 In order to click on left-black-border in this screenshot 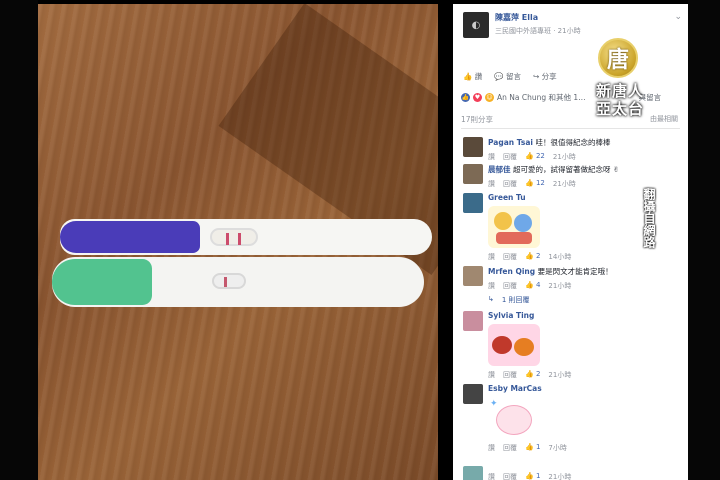, I will do `click(19, 240)`.